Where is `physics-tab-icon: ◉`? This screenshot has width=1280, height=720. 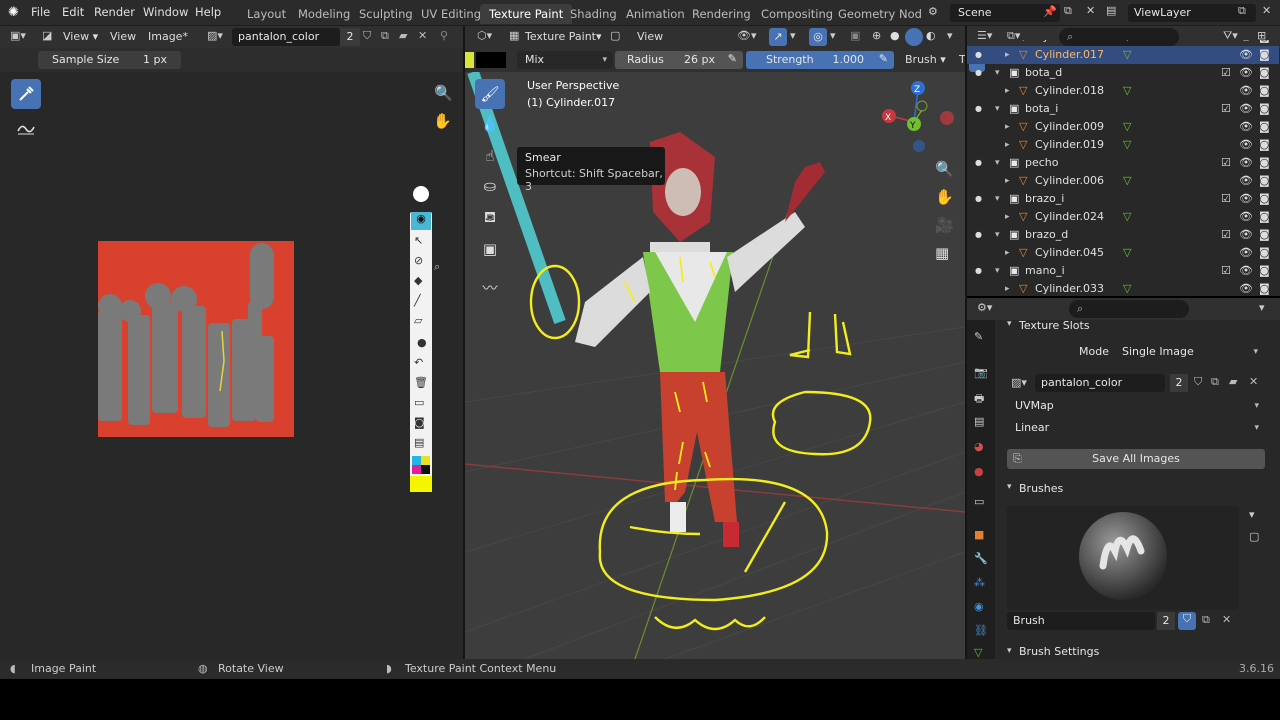
physics-tab-icon: ◉ is located at coordinates (979, 606).